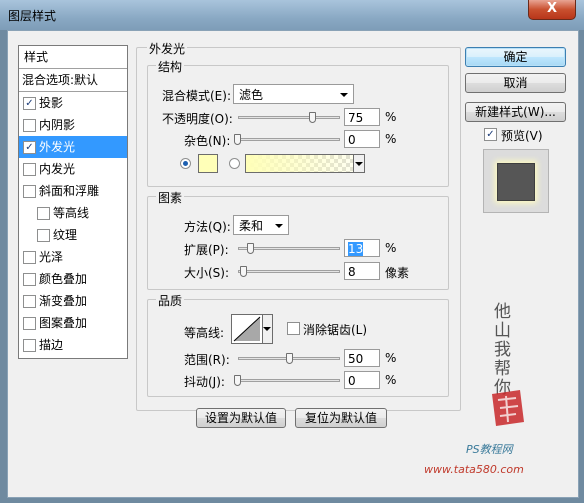 The width and height of the screenshot is (584, 503). I want to click on method-label: 方法(Q):, so click(207, 227).